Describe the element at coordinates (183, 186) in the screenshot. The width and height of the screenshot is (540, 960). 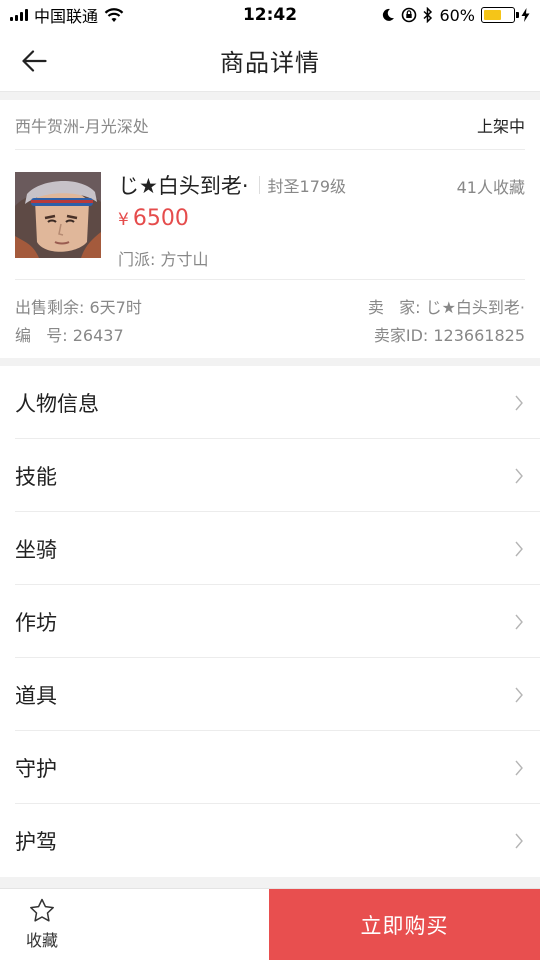
I see `item-name: じ★白头到老·` at that location.